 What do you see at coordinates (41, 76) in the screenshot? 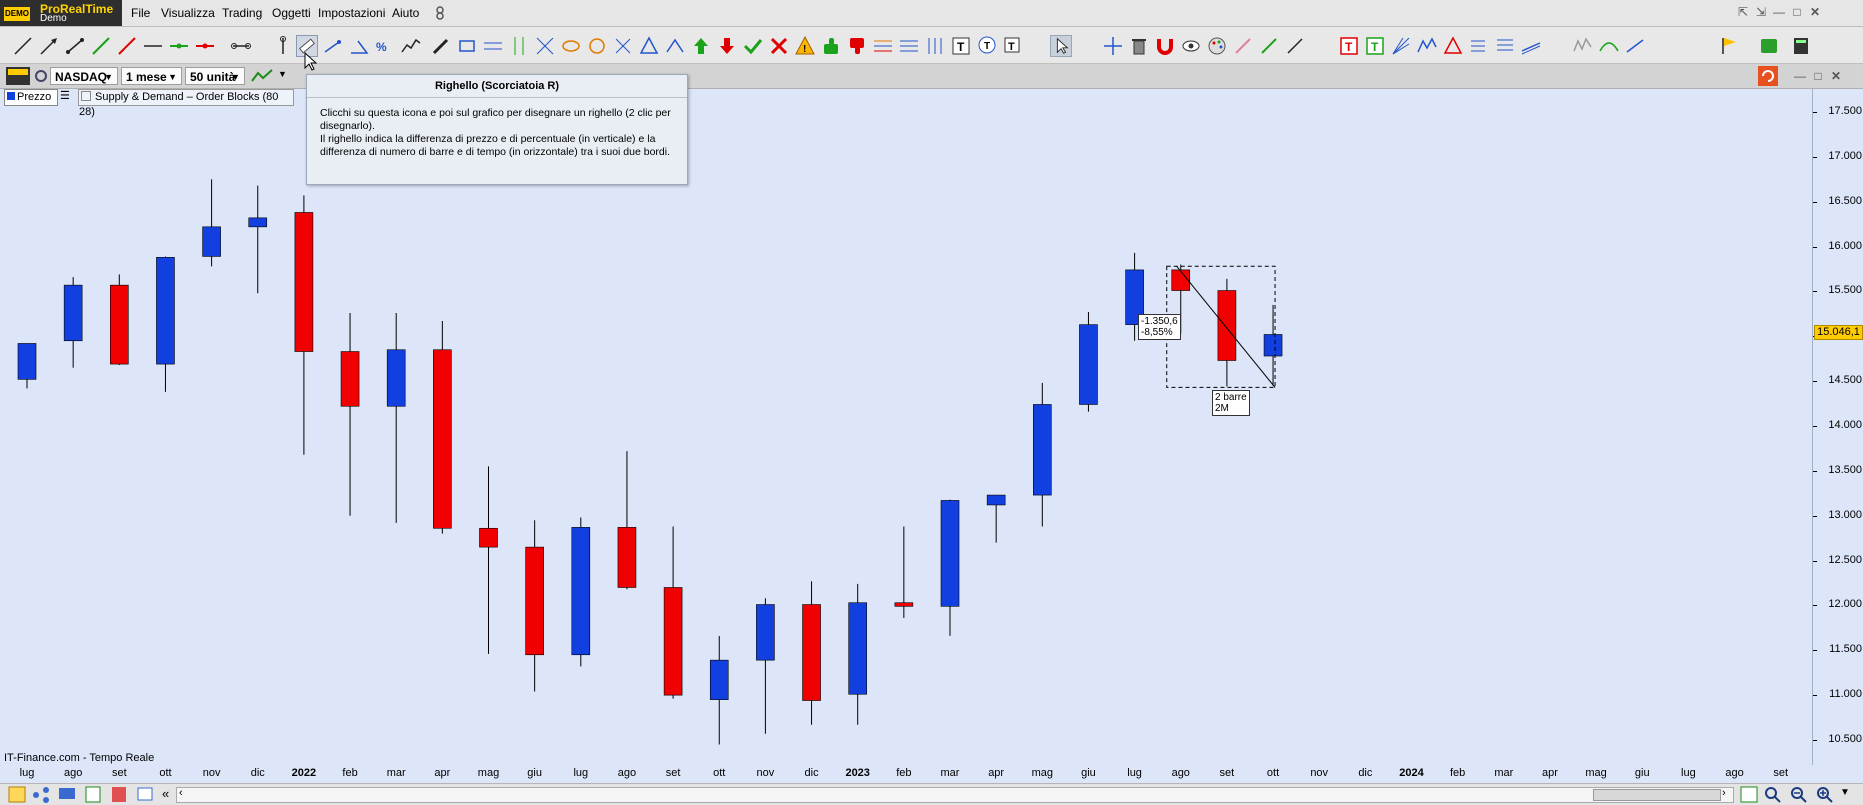
I see `settings-icon` at bounding box center [41, 76].